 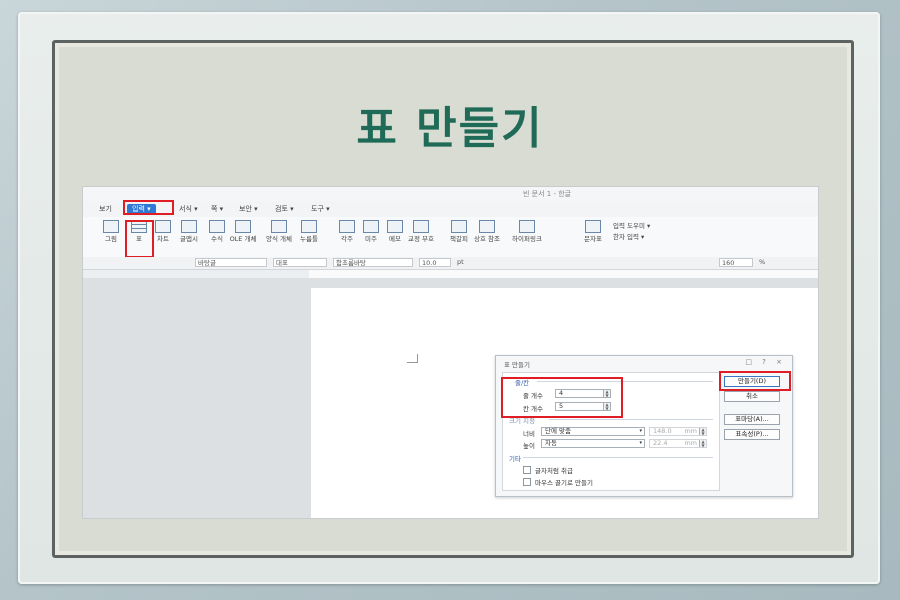 What do you see at coordinates (752, 396) in the screenshot?
I see `cancel-button: 취소` at bounding box center [752, 396].